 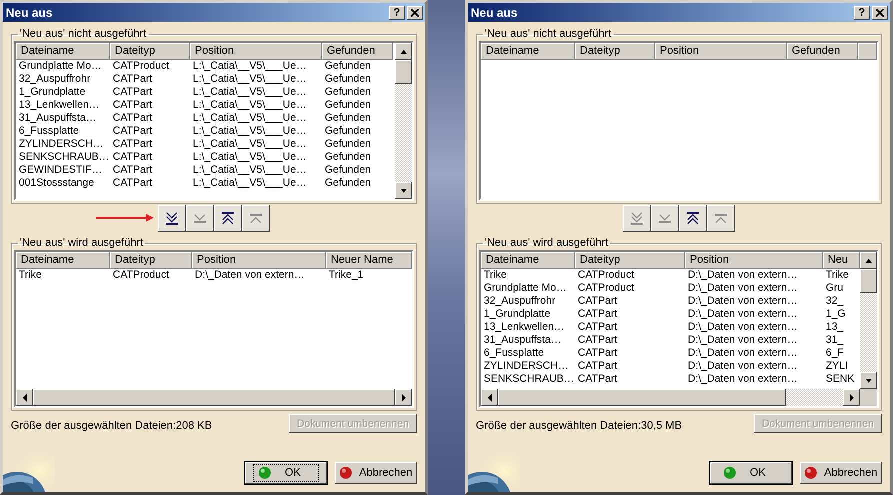 I want to click on group-label: 'Neu aus' nicht ausgeführt, so click(x=83, y=34).